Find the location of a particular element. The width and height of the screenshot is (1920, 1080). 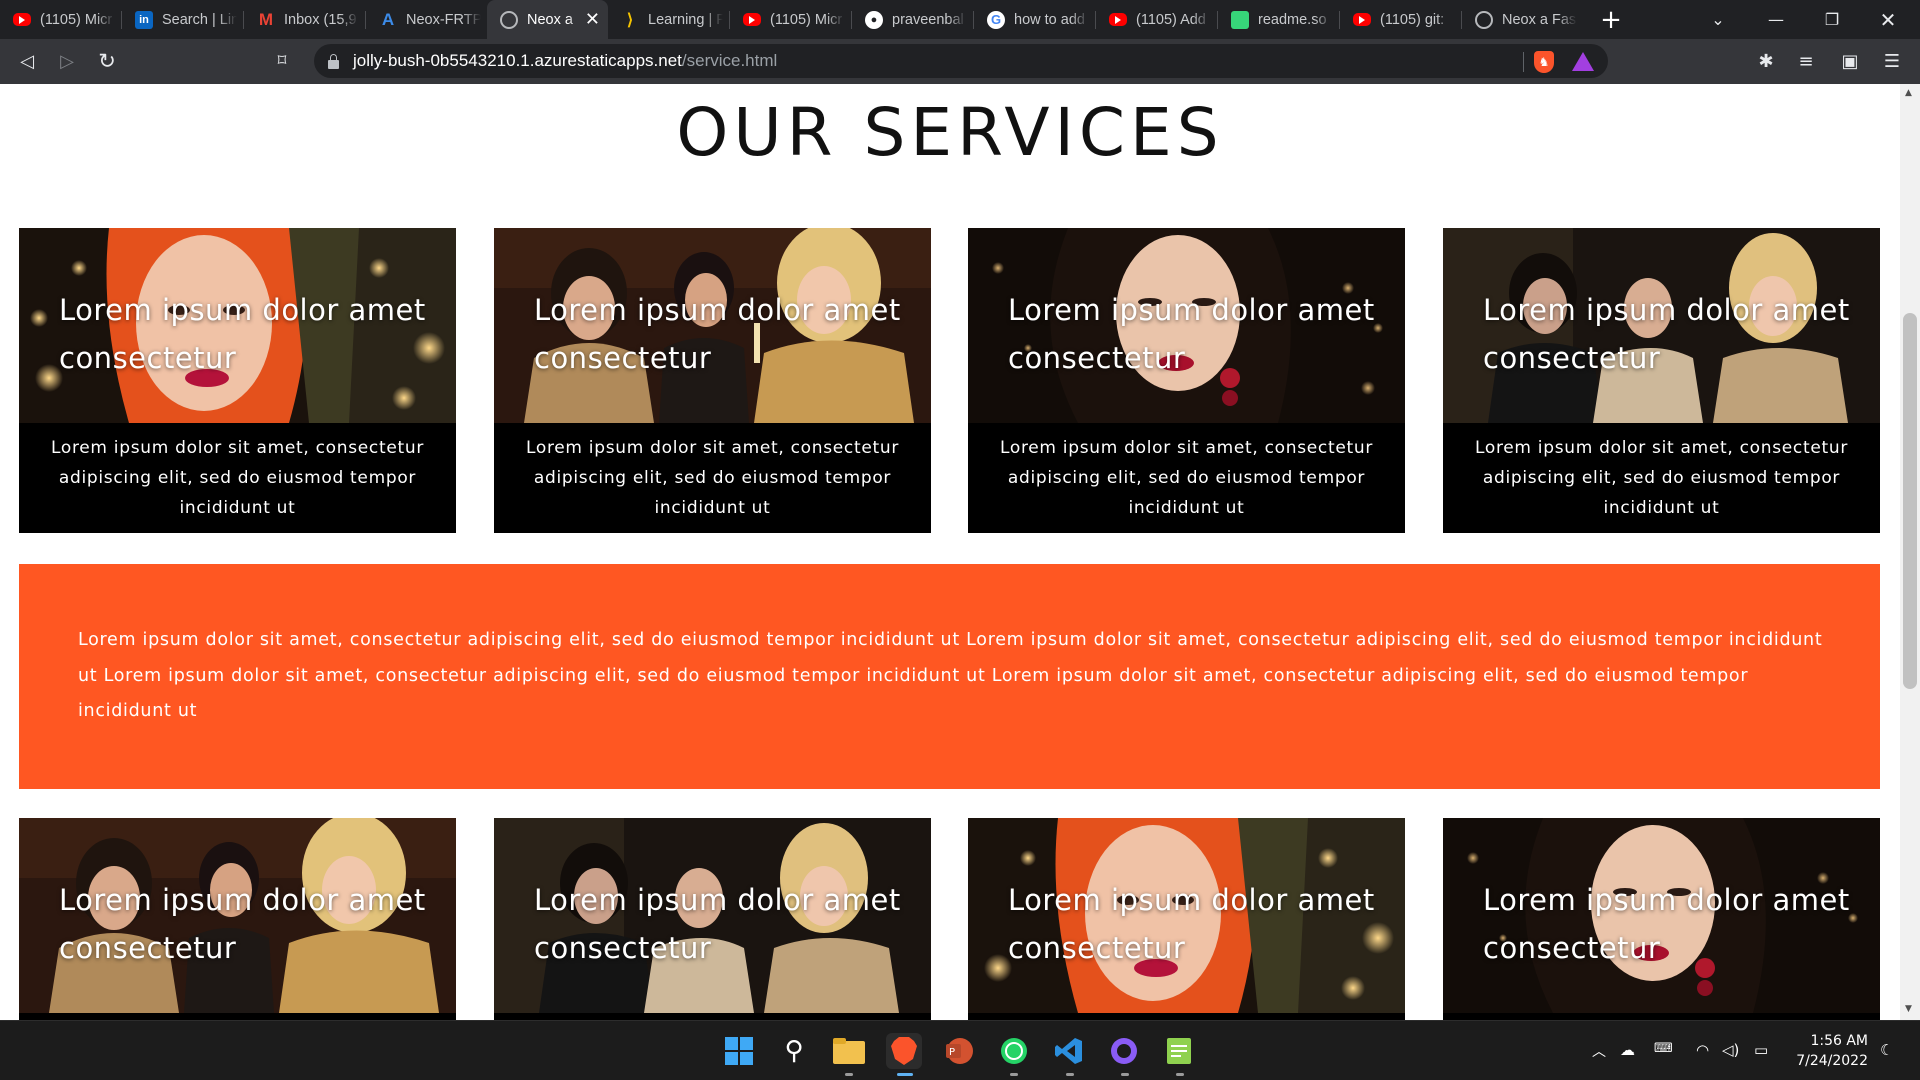

volume-icon: ◁) is located at coordinates (1730, 1050).